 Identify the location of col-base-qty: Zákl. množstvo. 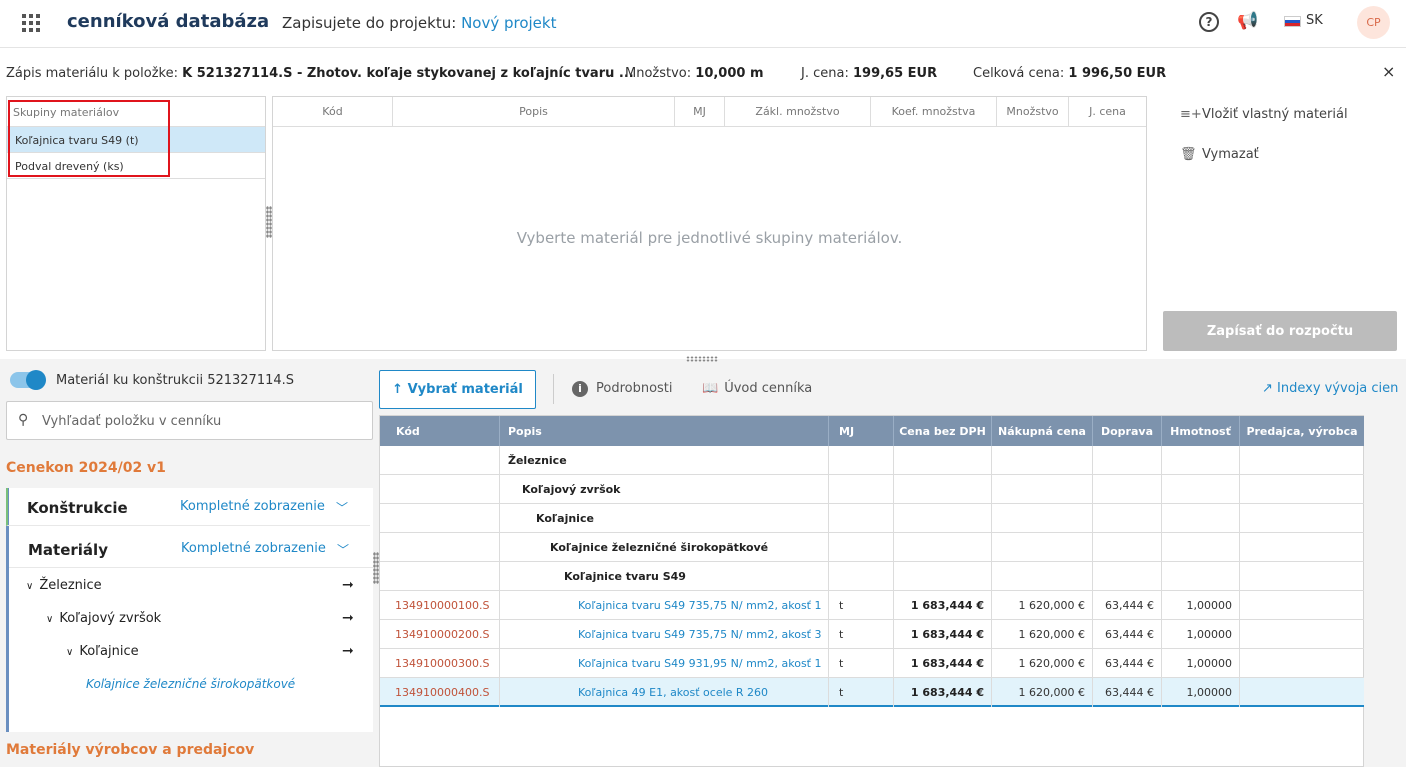
(798, 111).